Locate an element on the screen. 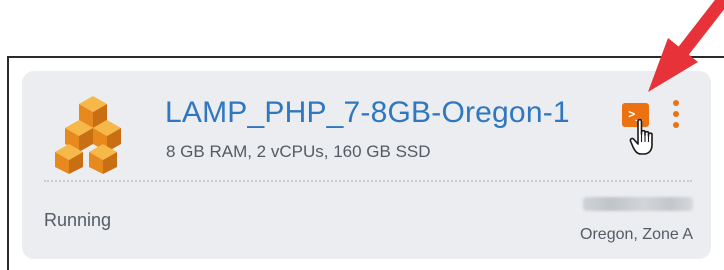 The height and width of the screenshot is (270, 724). card-divider is located at coordinates (368, 181).